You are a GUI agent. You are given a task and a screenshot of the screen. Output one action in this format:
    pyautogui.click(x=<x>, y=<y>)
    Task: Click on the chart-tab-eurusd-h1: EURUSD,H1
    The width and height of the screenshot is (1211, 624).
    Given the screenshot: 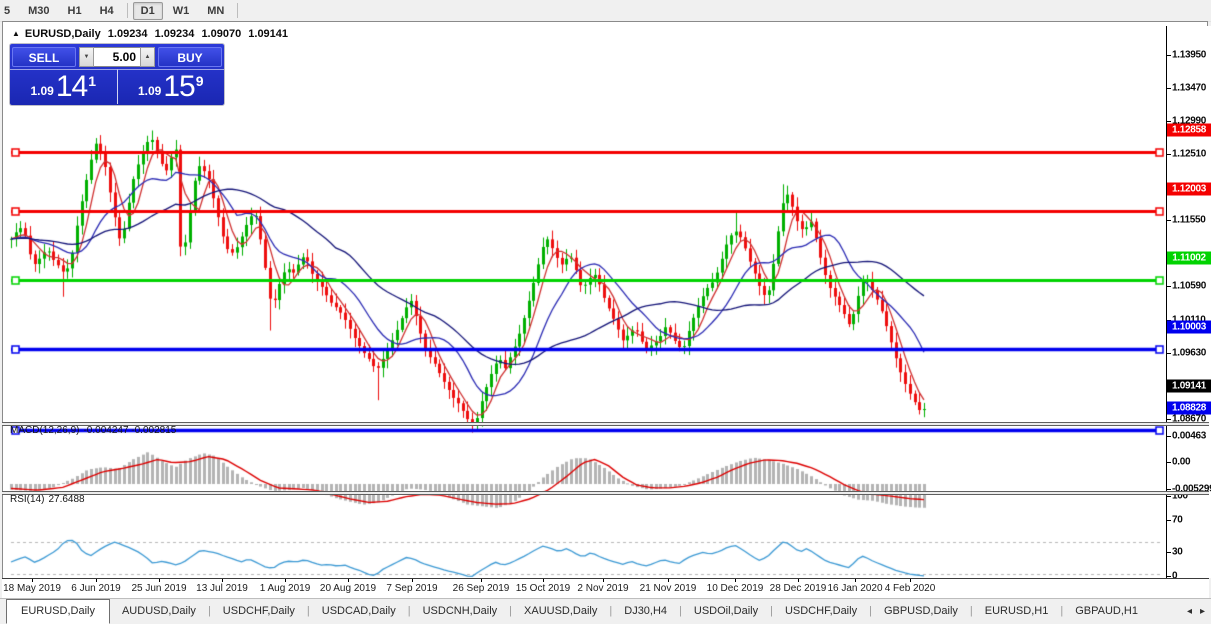 What is the action you would take?
    pyautogui.click(x=1017, y=611)
    